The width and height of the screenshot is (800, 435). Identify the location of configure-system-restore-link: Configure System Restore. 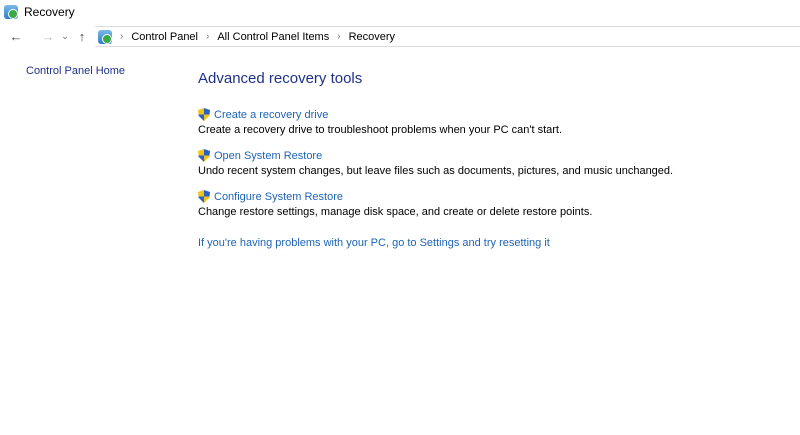
(395, 196).